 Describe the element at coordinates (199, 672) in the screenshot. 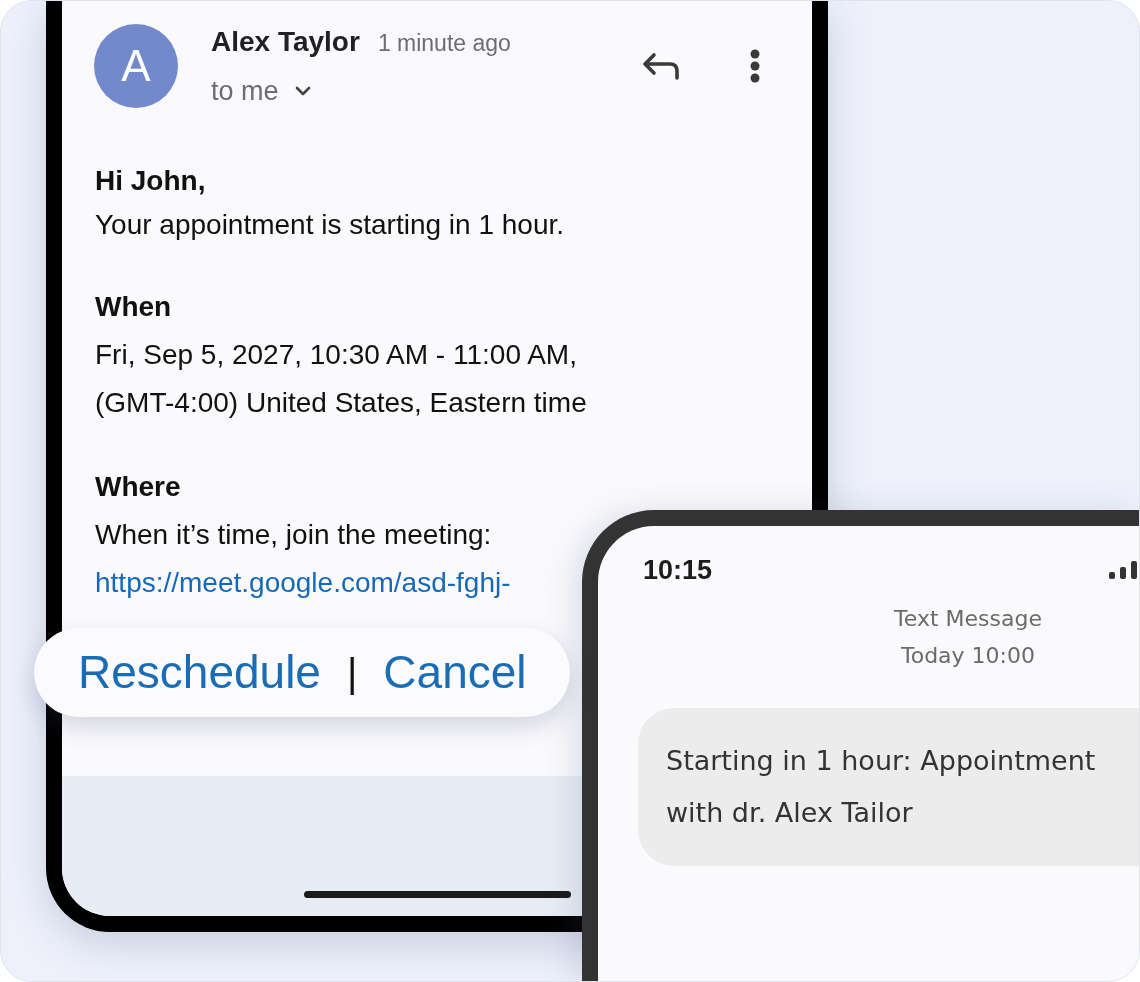

I see `action-button: Reschedule` at that location.